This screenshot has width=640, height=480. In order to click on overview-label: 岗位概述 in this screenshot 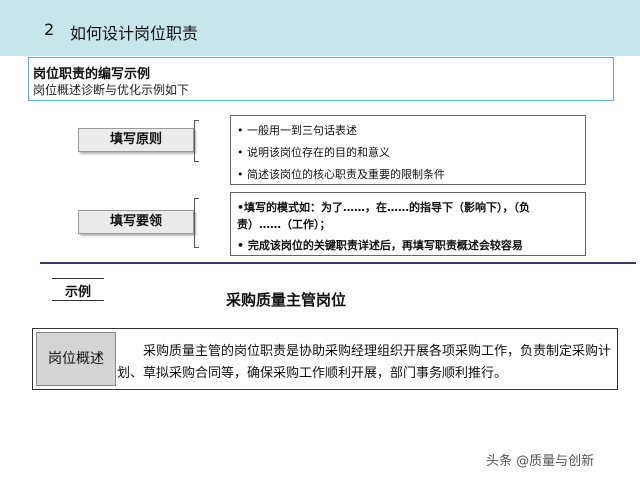, I will do `click(76, 359)`.